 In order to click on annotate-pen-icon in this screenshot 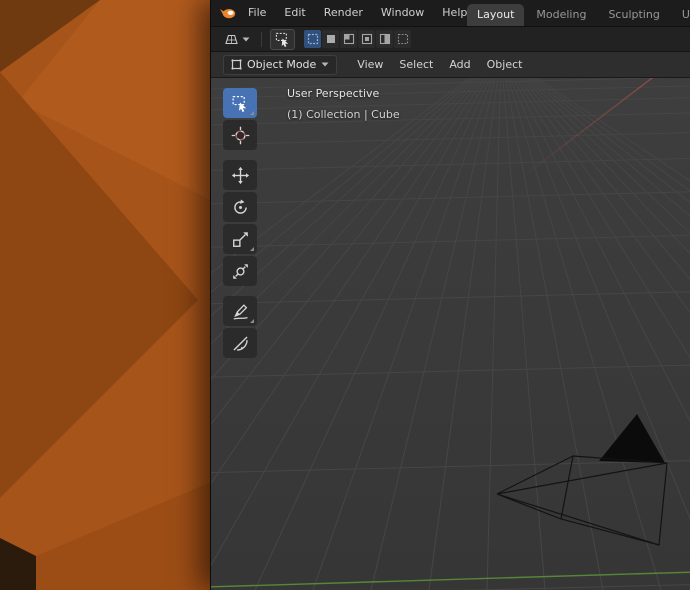, I will do `click(240, 311)`.